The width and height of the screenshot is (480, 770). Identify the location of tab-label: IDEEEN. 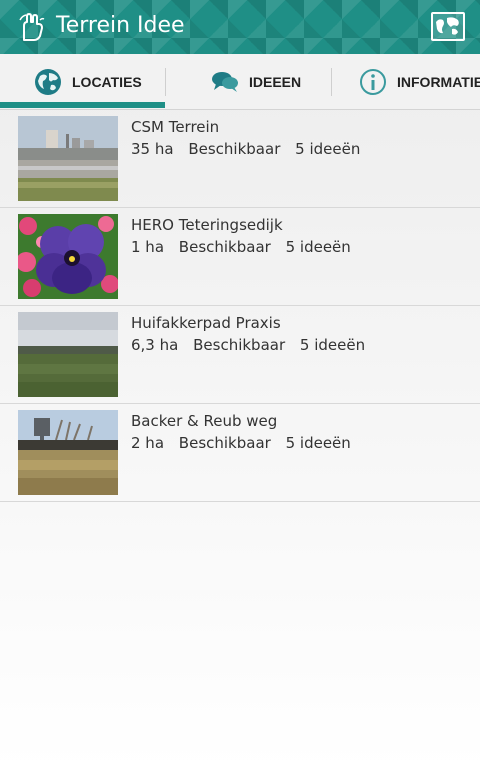
(275, 82).